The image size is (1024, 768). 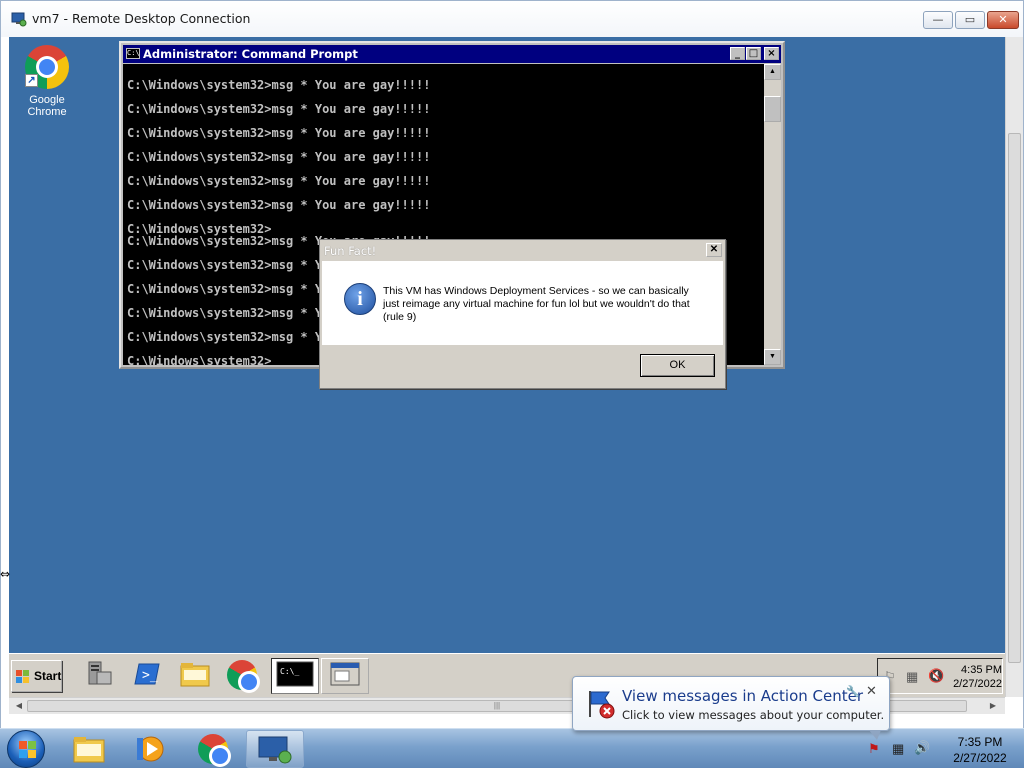 I want to click on scroll-up-icon: ▲, so click(x=772, y=72).